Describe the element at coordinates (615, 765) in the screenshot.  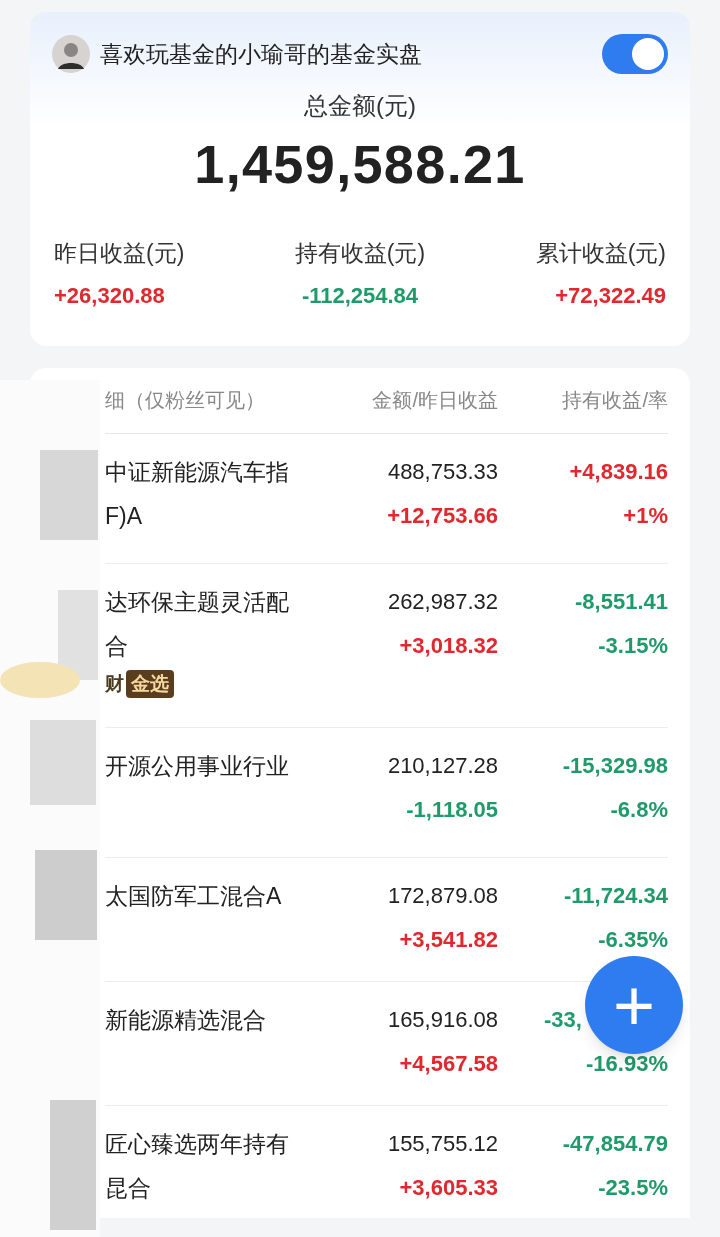
I see `holding-return-cell-text: -15,329.98` at that location.